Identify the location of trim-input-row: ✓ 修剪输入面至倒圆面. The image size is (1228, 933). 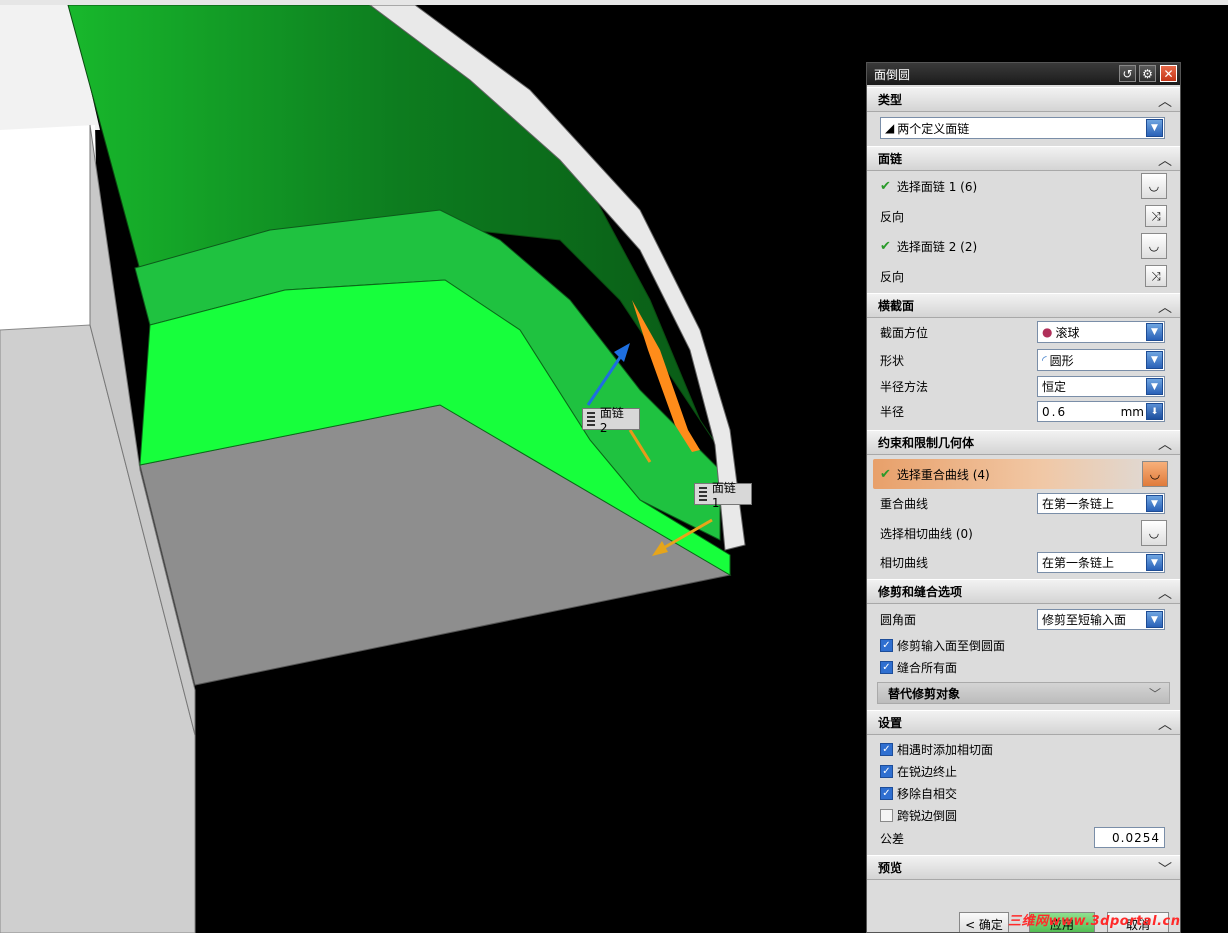
(1023, 645).